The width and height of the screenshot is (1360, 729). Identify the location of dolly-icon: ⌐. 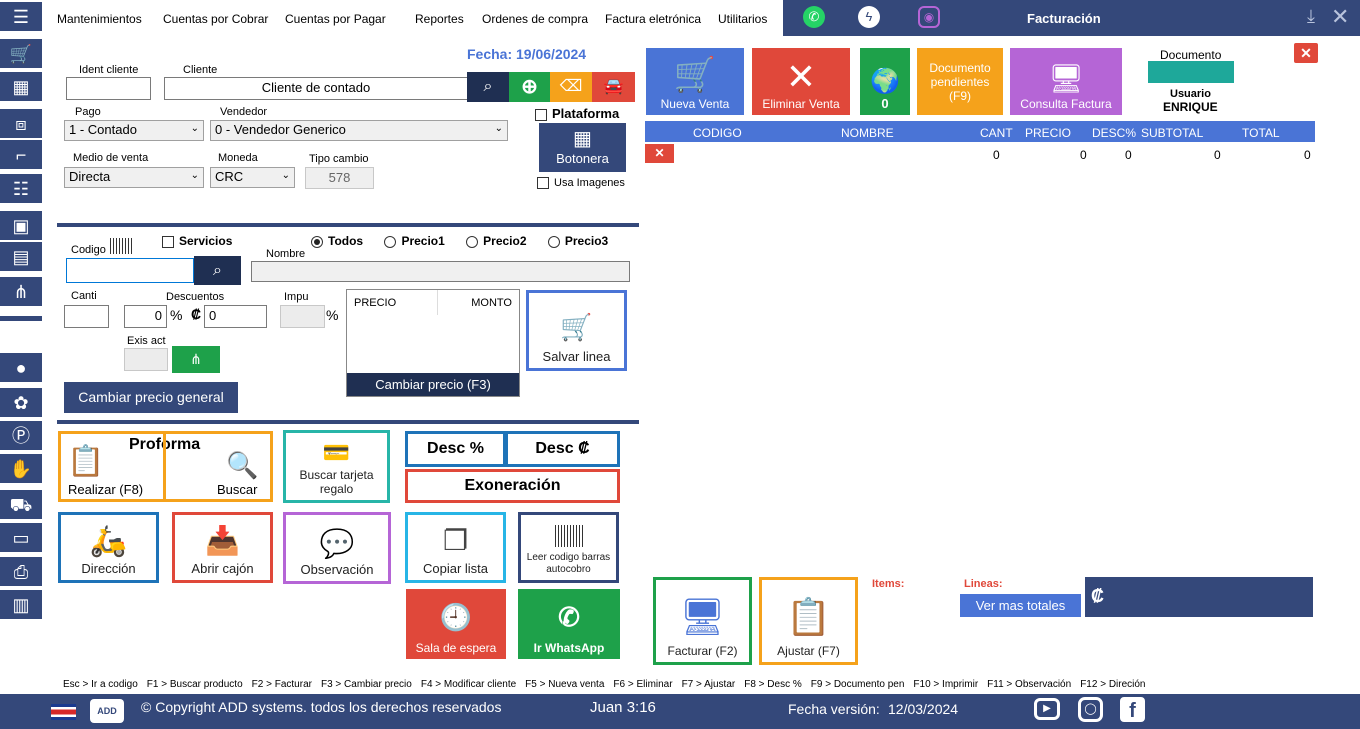
(21, 154).